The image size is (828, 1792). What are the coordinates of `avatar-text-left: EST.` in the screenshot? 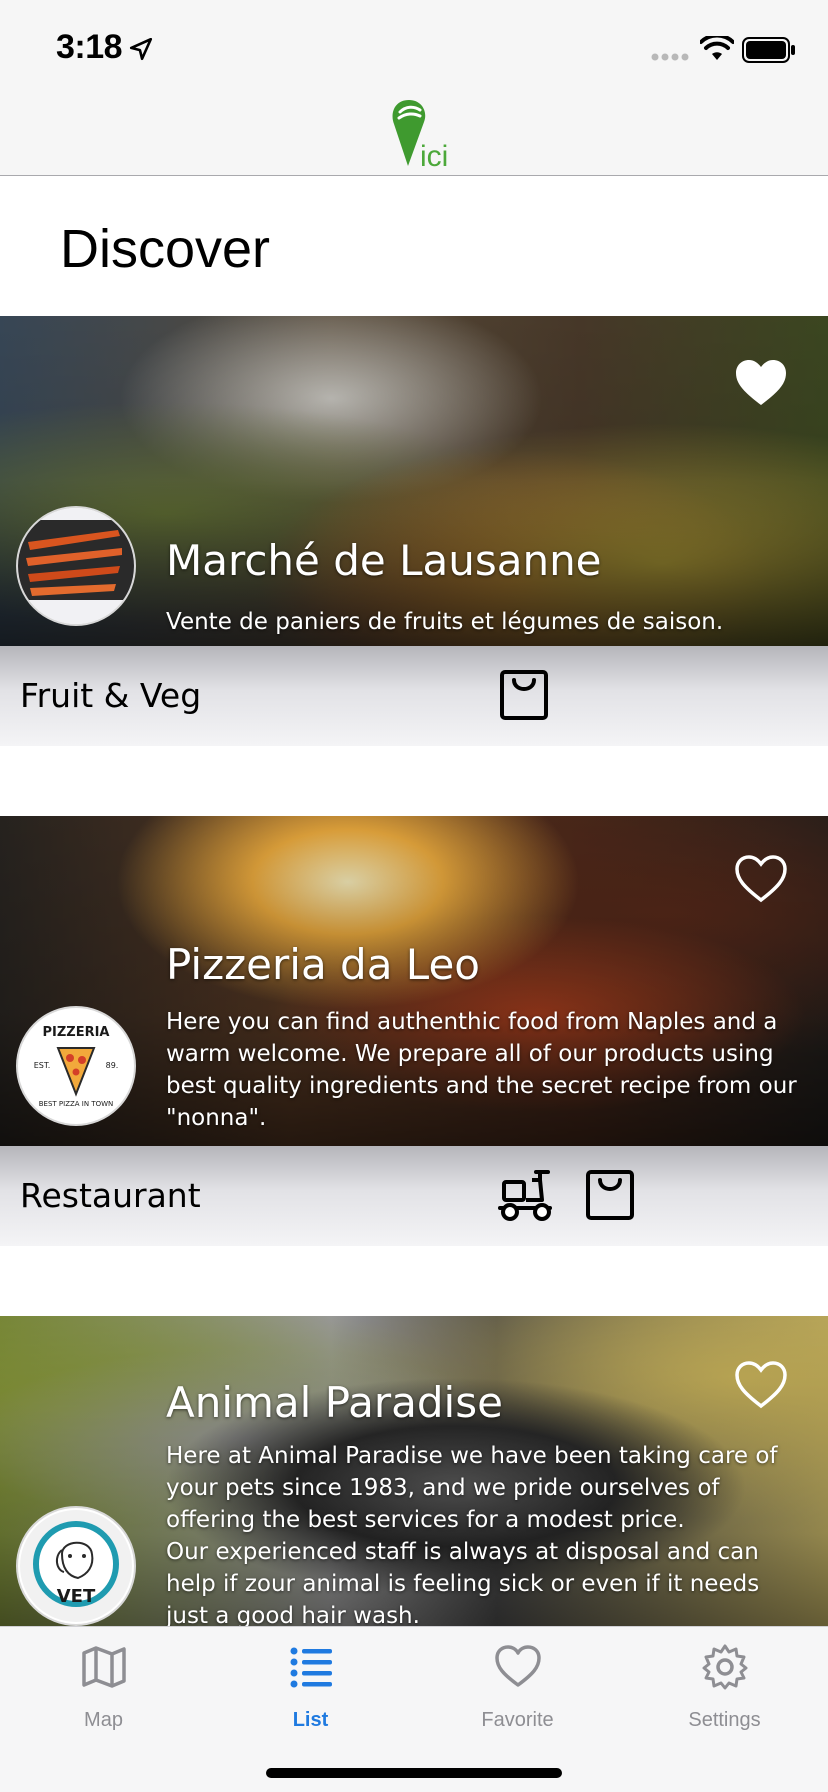 It's located at (42, 1065).